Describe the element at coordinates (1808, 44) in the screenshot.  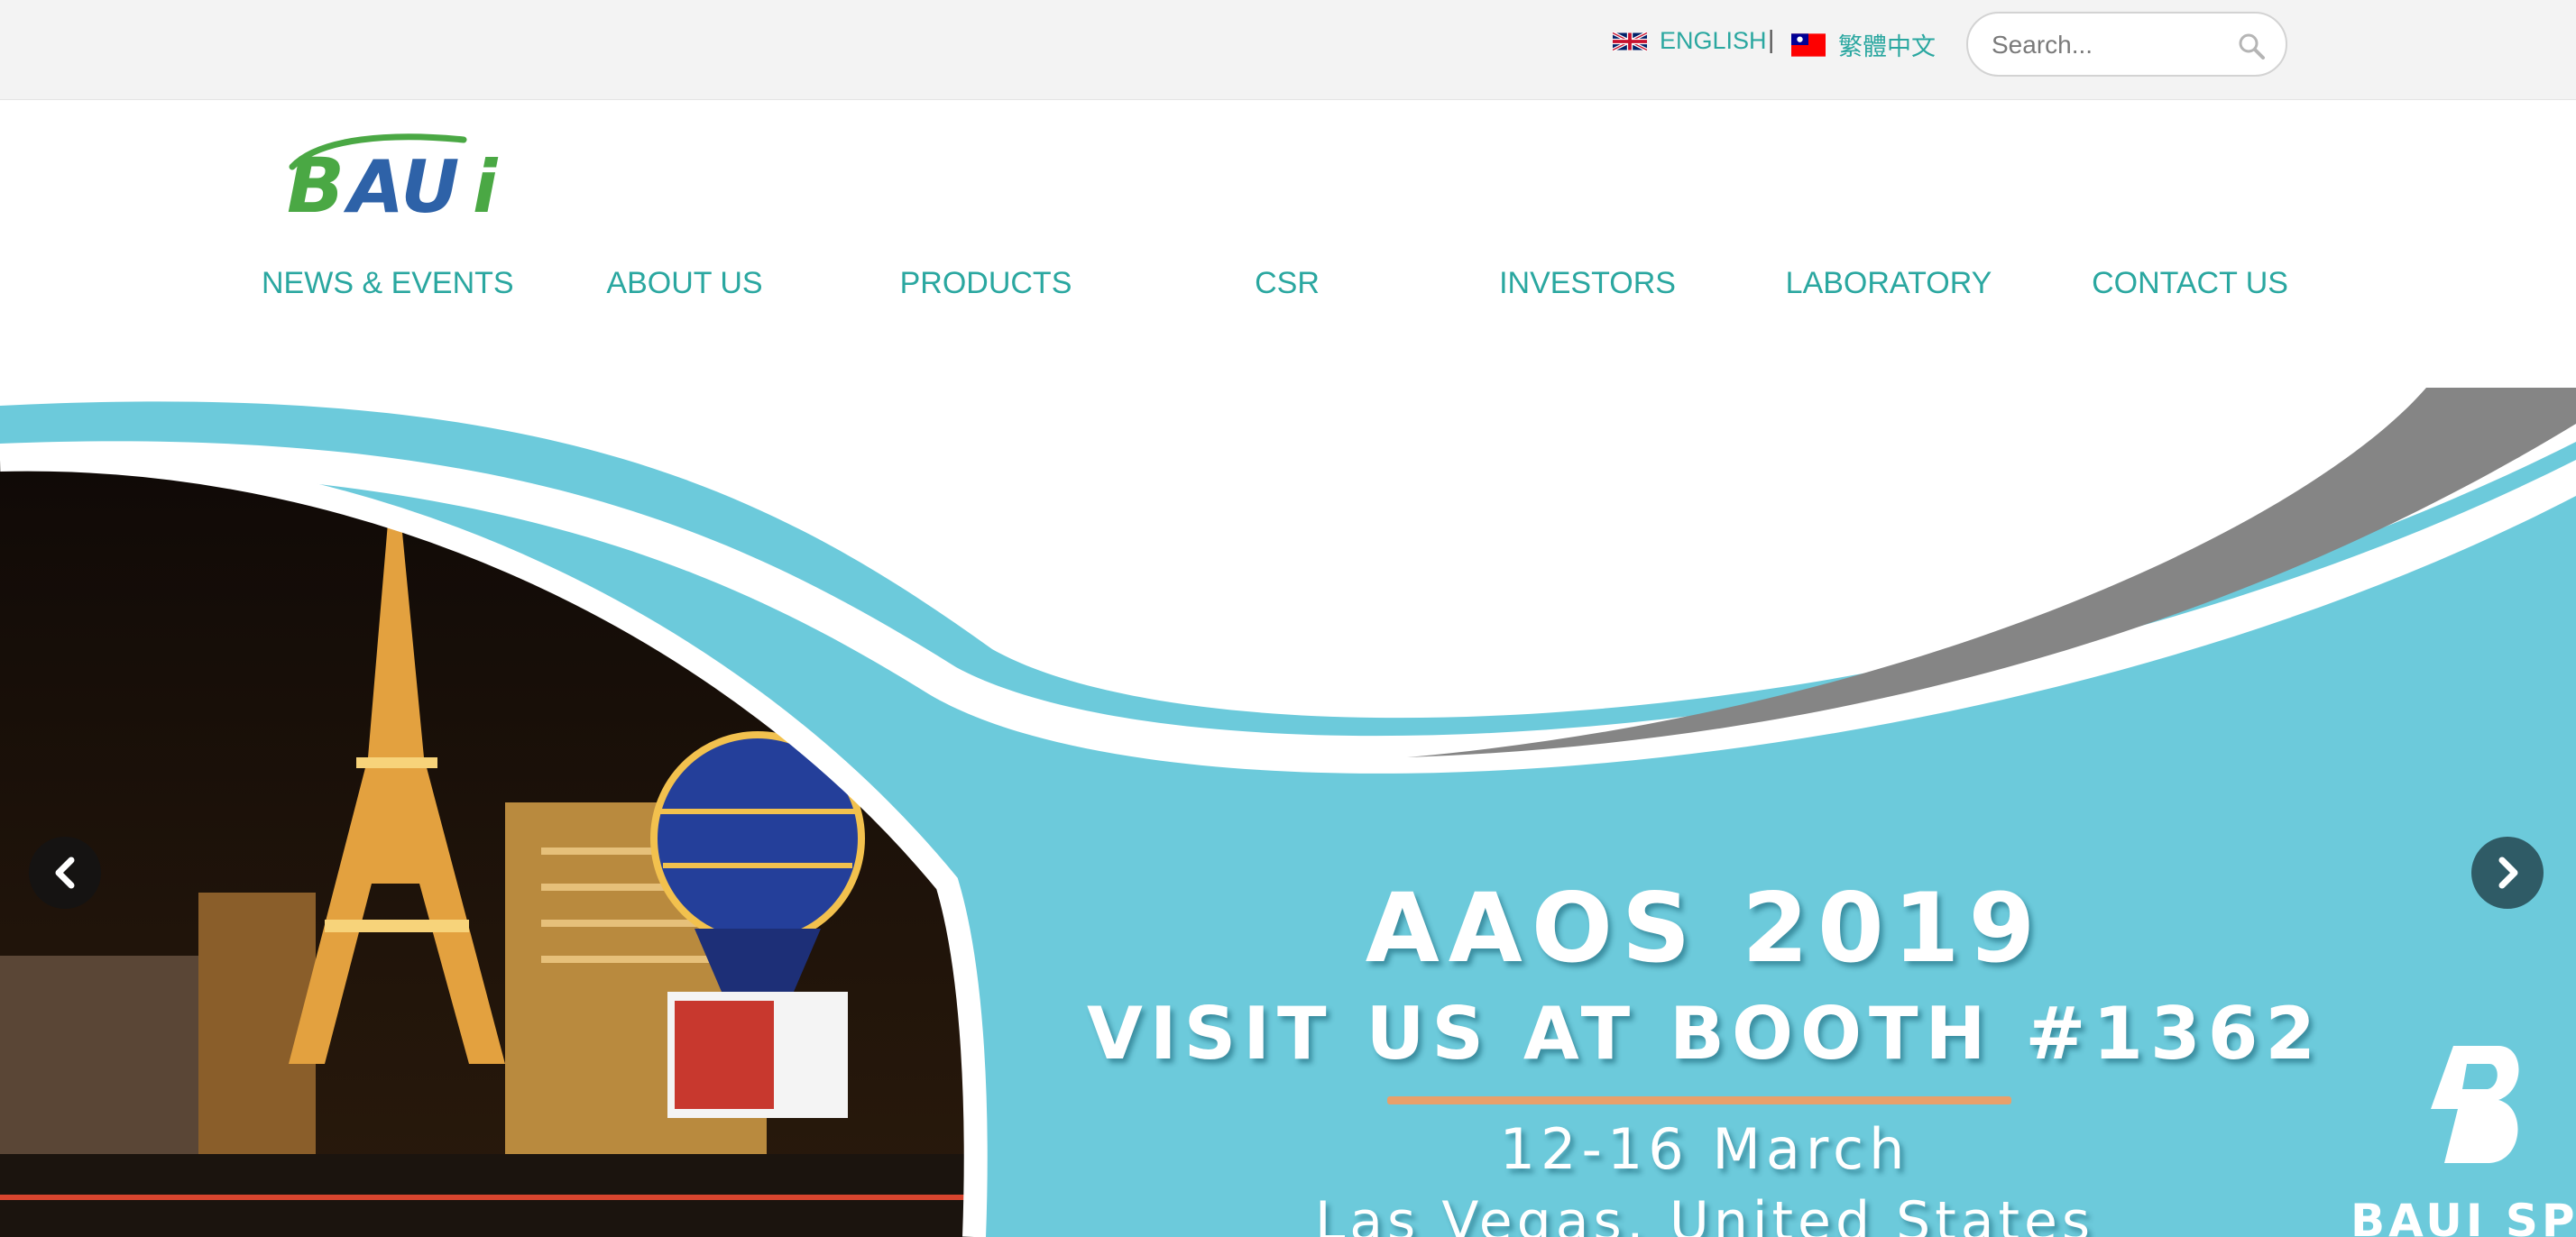
I see `taiwan-flag-icon` at that location.